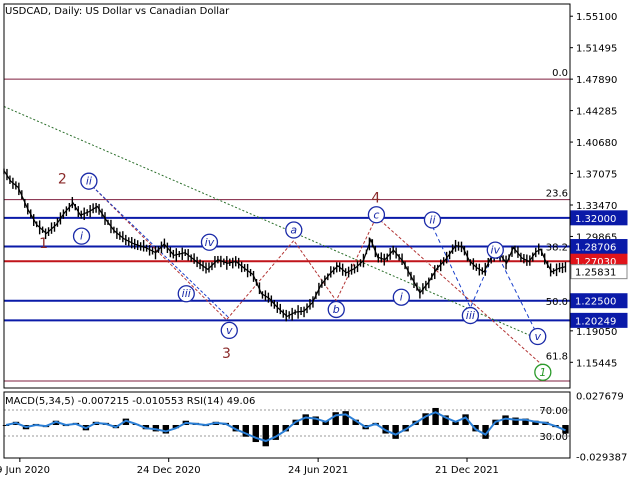  I want to click on price-box-label: 1.22500, so click(595, 302).